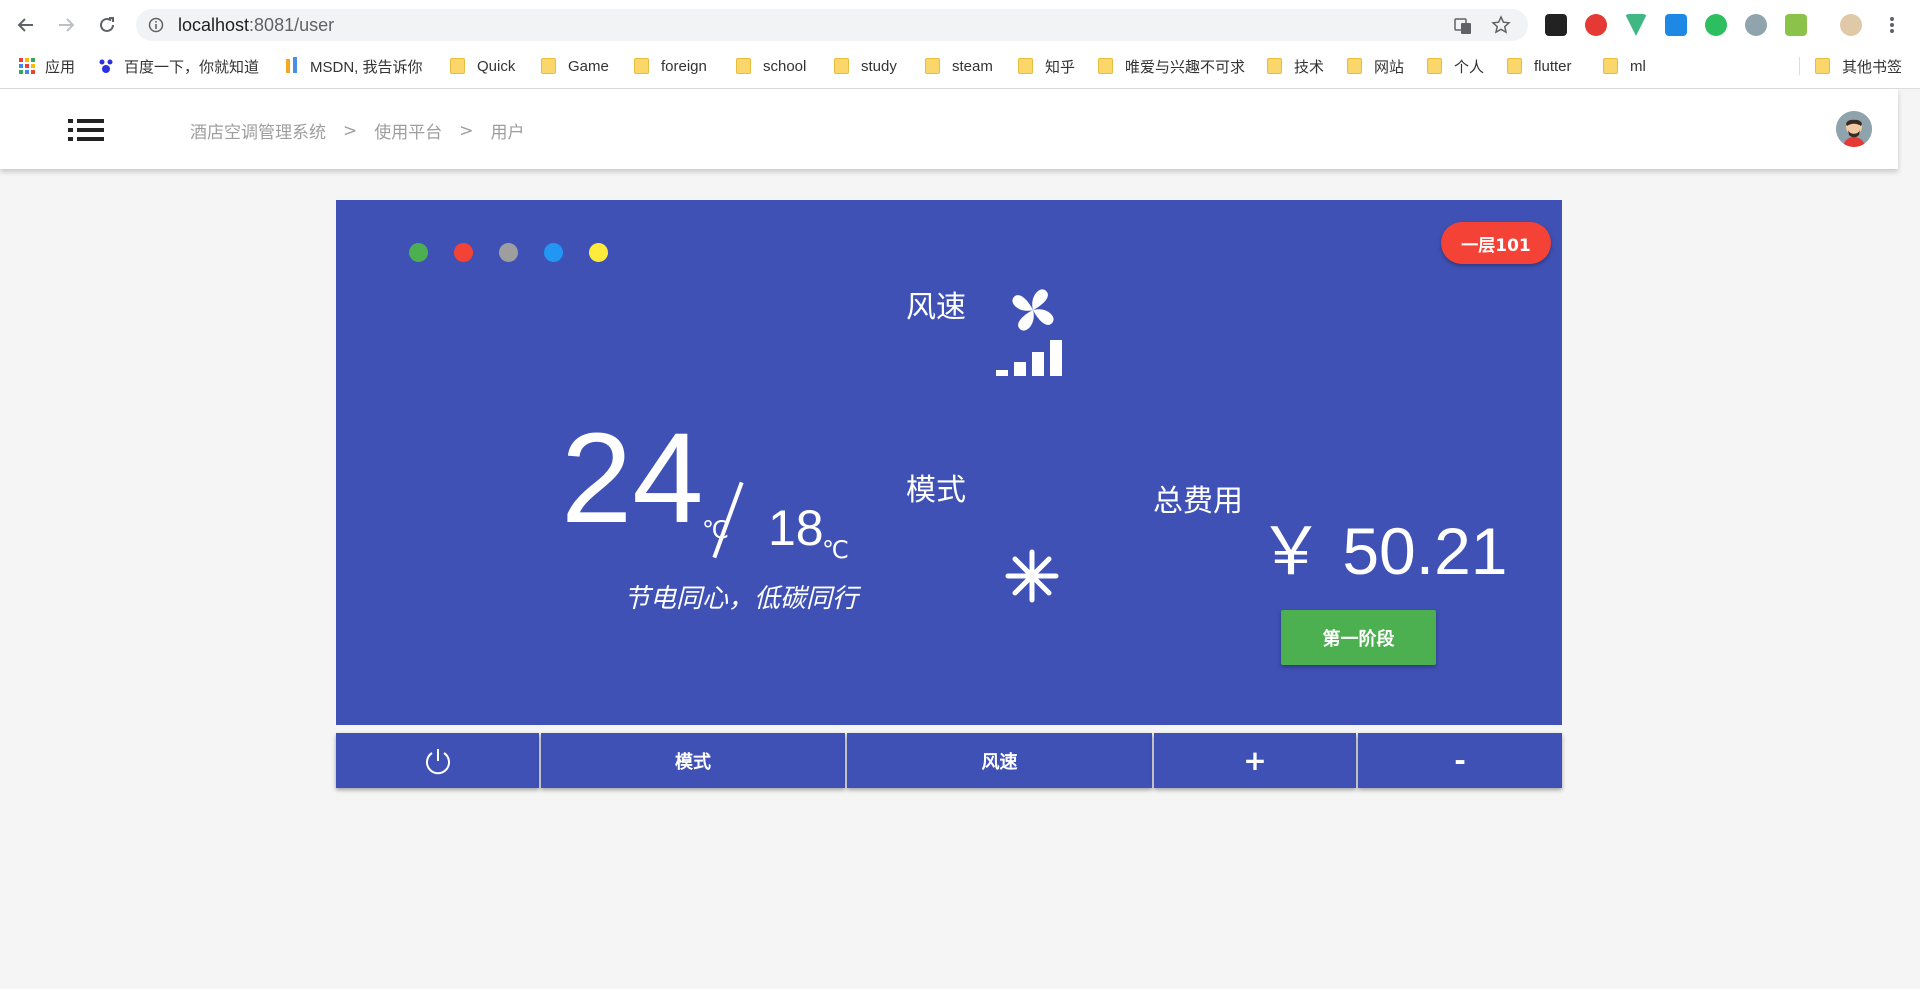  I want to click on status-dot-yellow, so click(598, 252).